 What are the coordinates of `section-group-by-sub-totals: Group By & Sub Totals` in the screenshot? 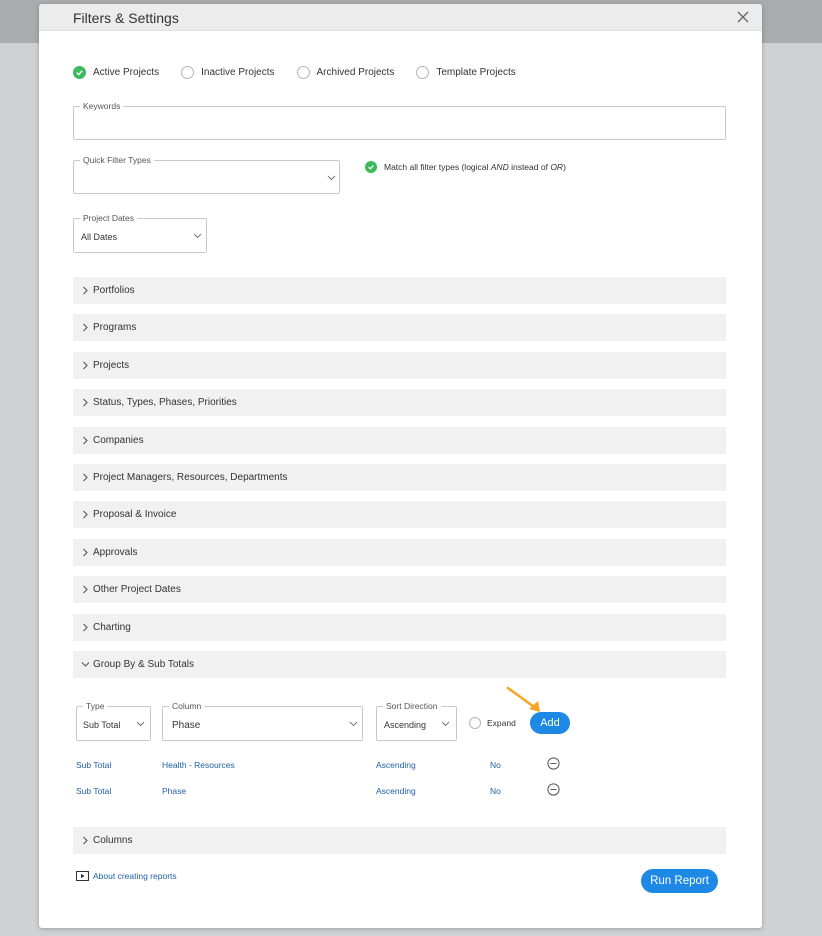 It's located at (399, 664).